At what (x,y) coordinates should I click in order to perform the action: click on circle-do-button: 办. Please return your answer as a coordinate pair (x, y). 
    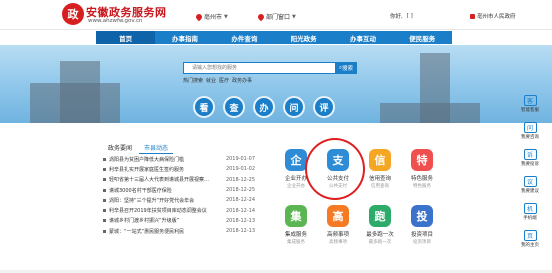
    Looking at the image, I should click on (264, 107).